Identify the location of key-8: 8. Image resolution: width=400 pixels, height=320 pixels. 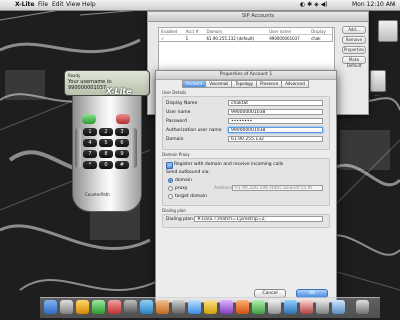
(106, 154).